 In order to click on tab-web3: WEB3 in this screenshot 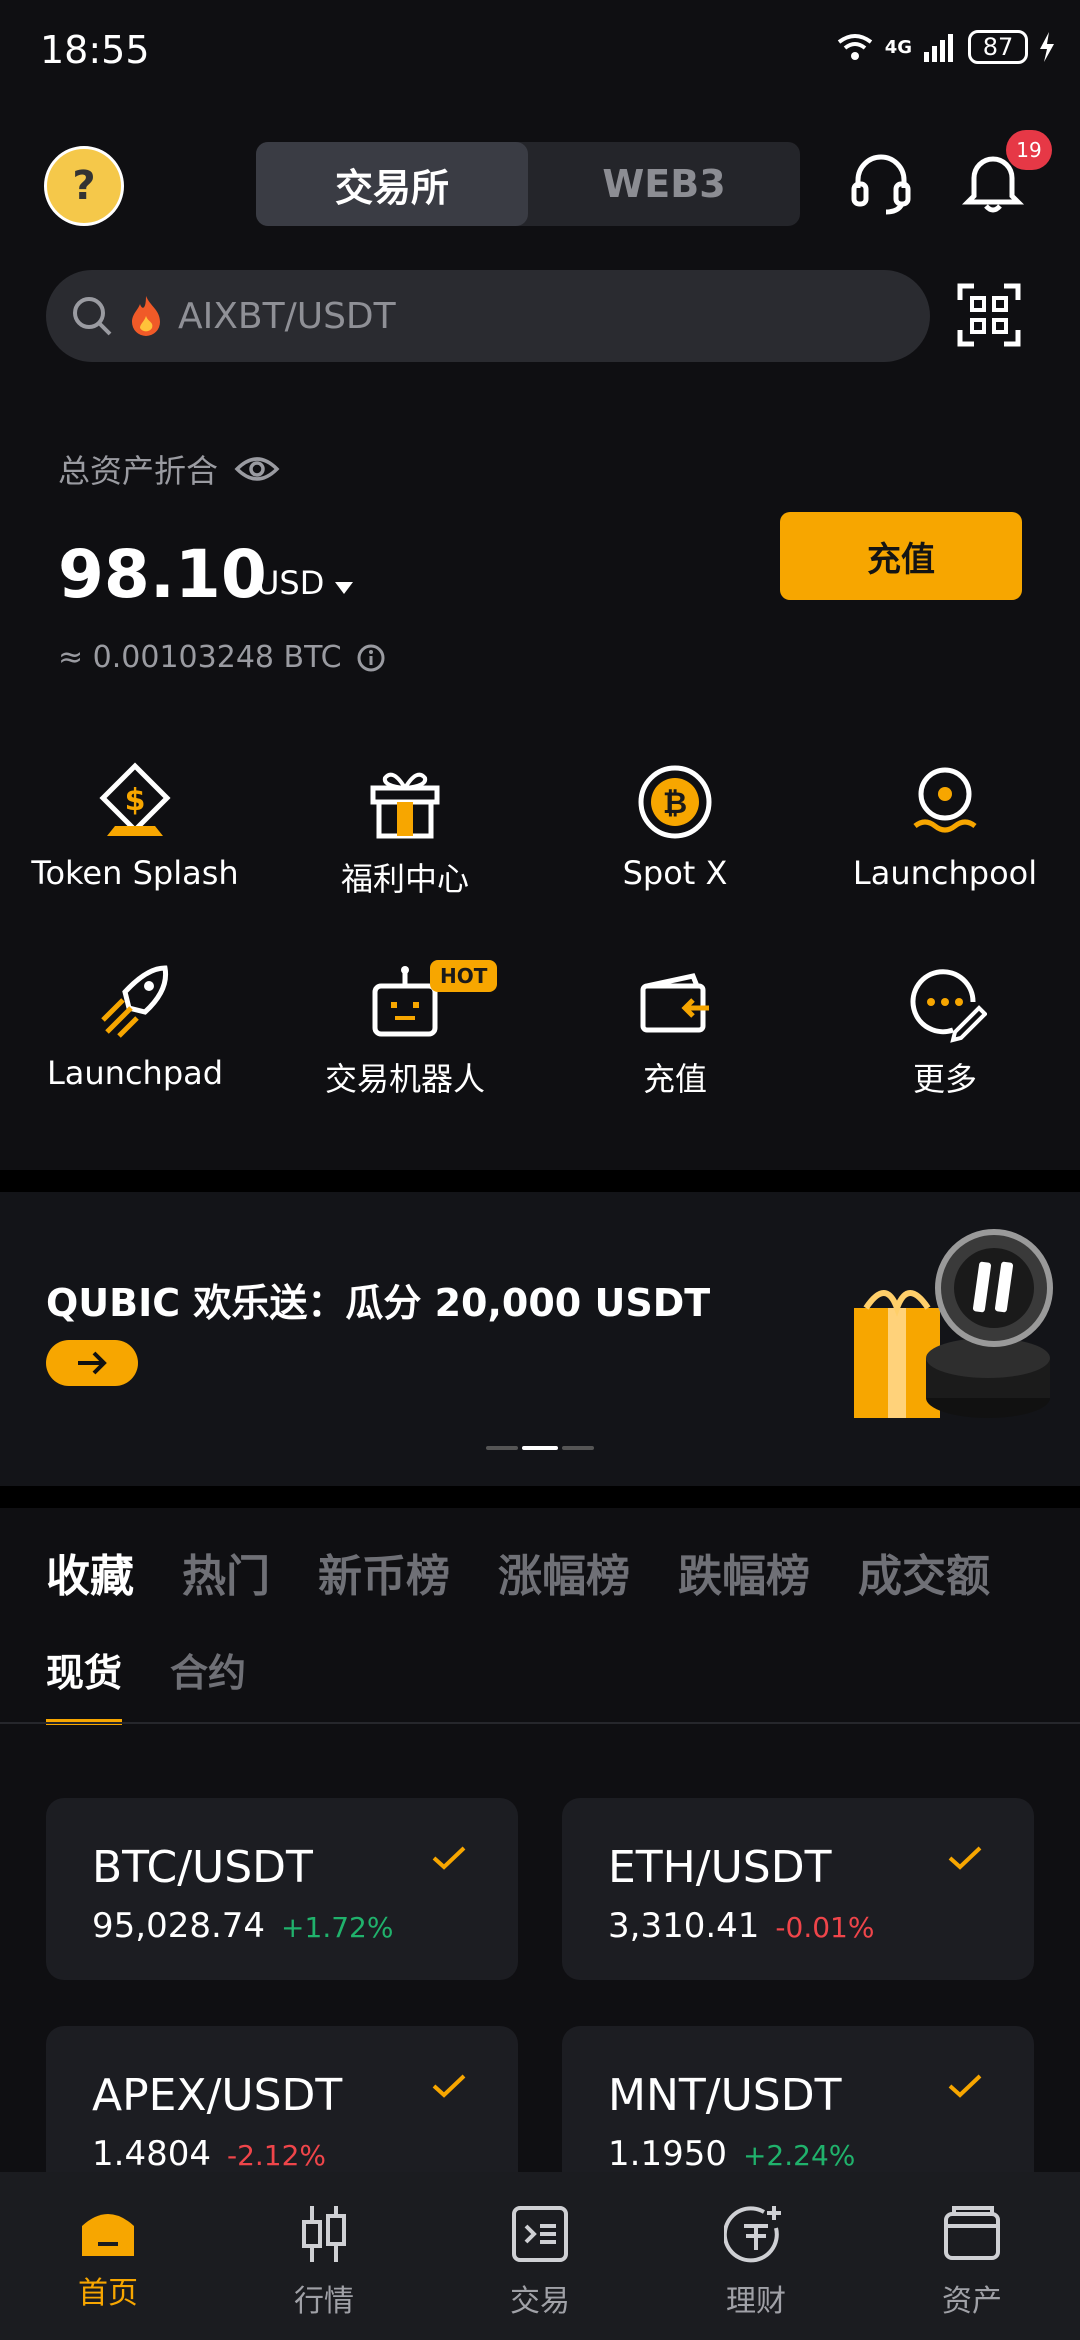, I will do `click(664, 184)`.